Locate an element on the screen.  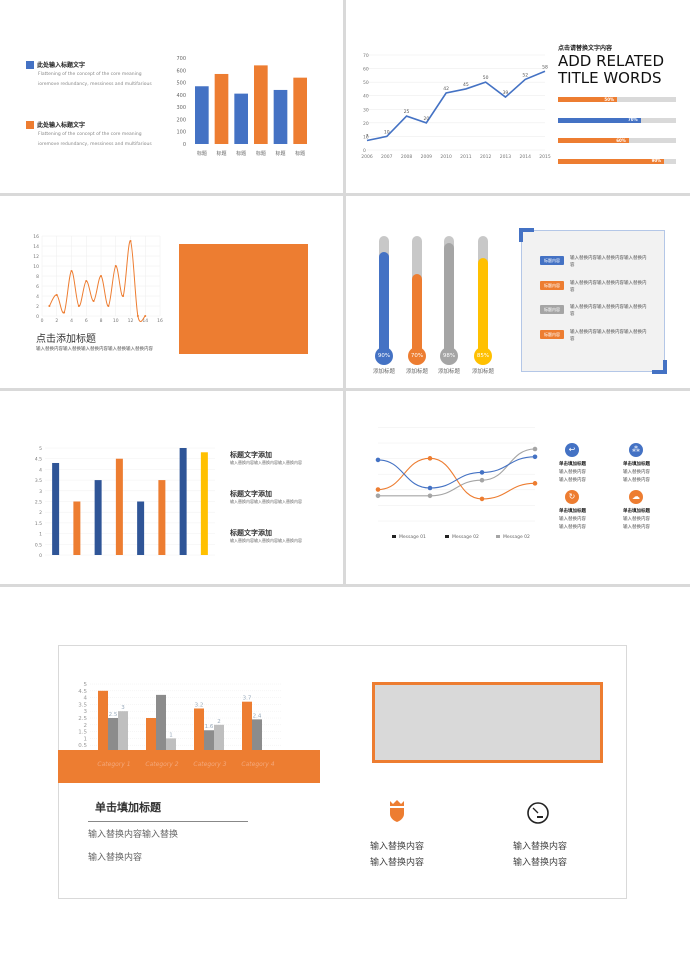
body-line-2: 输入替换内容 is located at coordinates (115, 858).